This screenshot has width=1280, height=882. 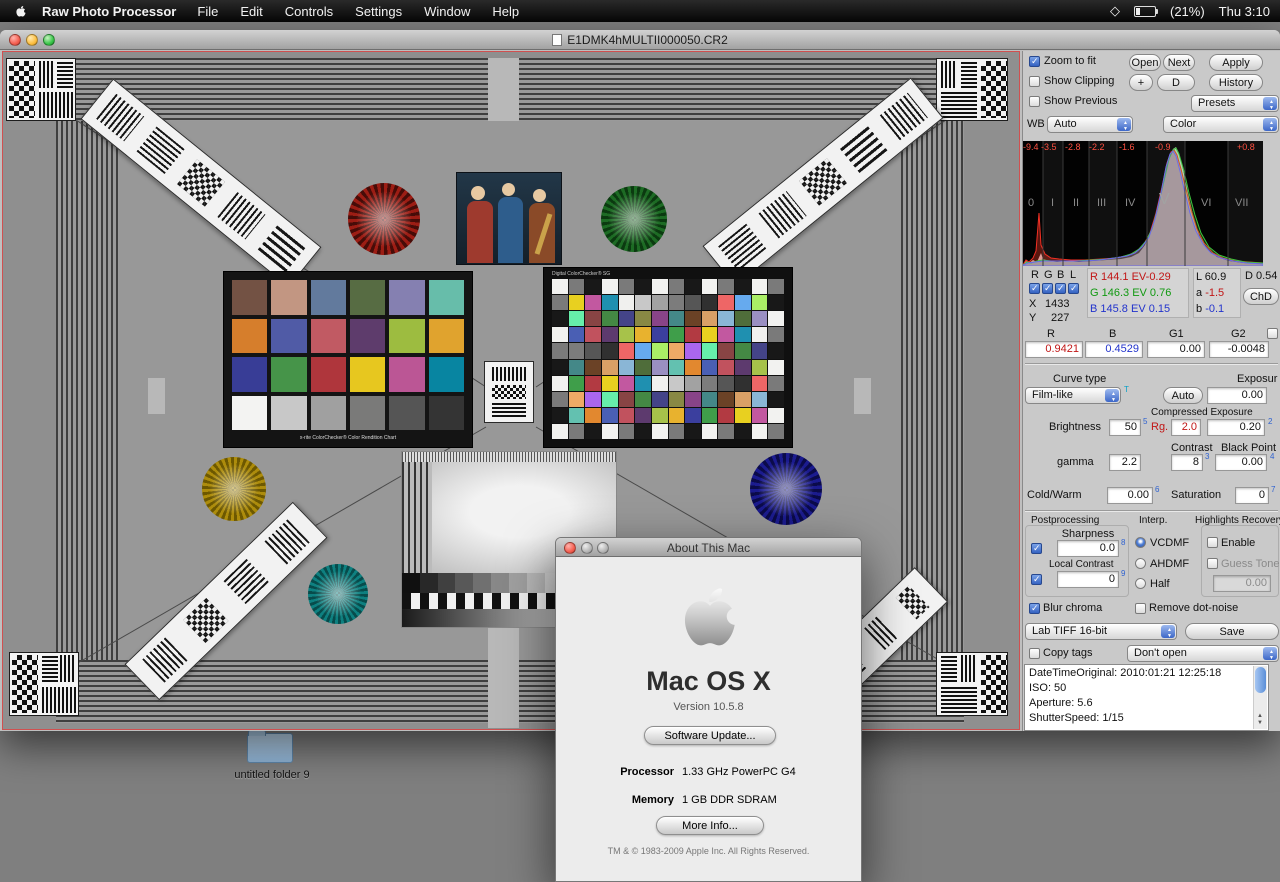 What do you see at coordinates (1194, 608) in the screenshot?
I see `remove-dot-noise-label: Remove dot-noise` at bounding box center [1194, 608].